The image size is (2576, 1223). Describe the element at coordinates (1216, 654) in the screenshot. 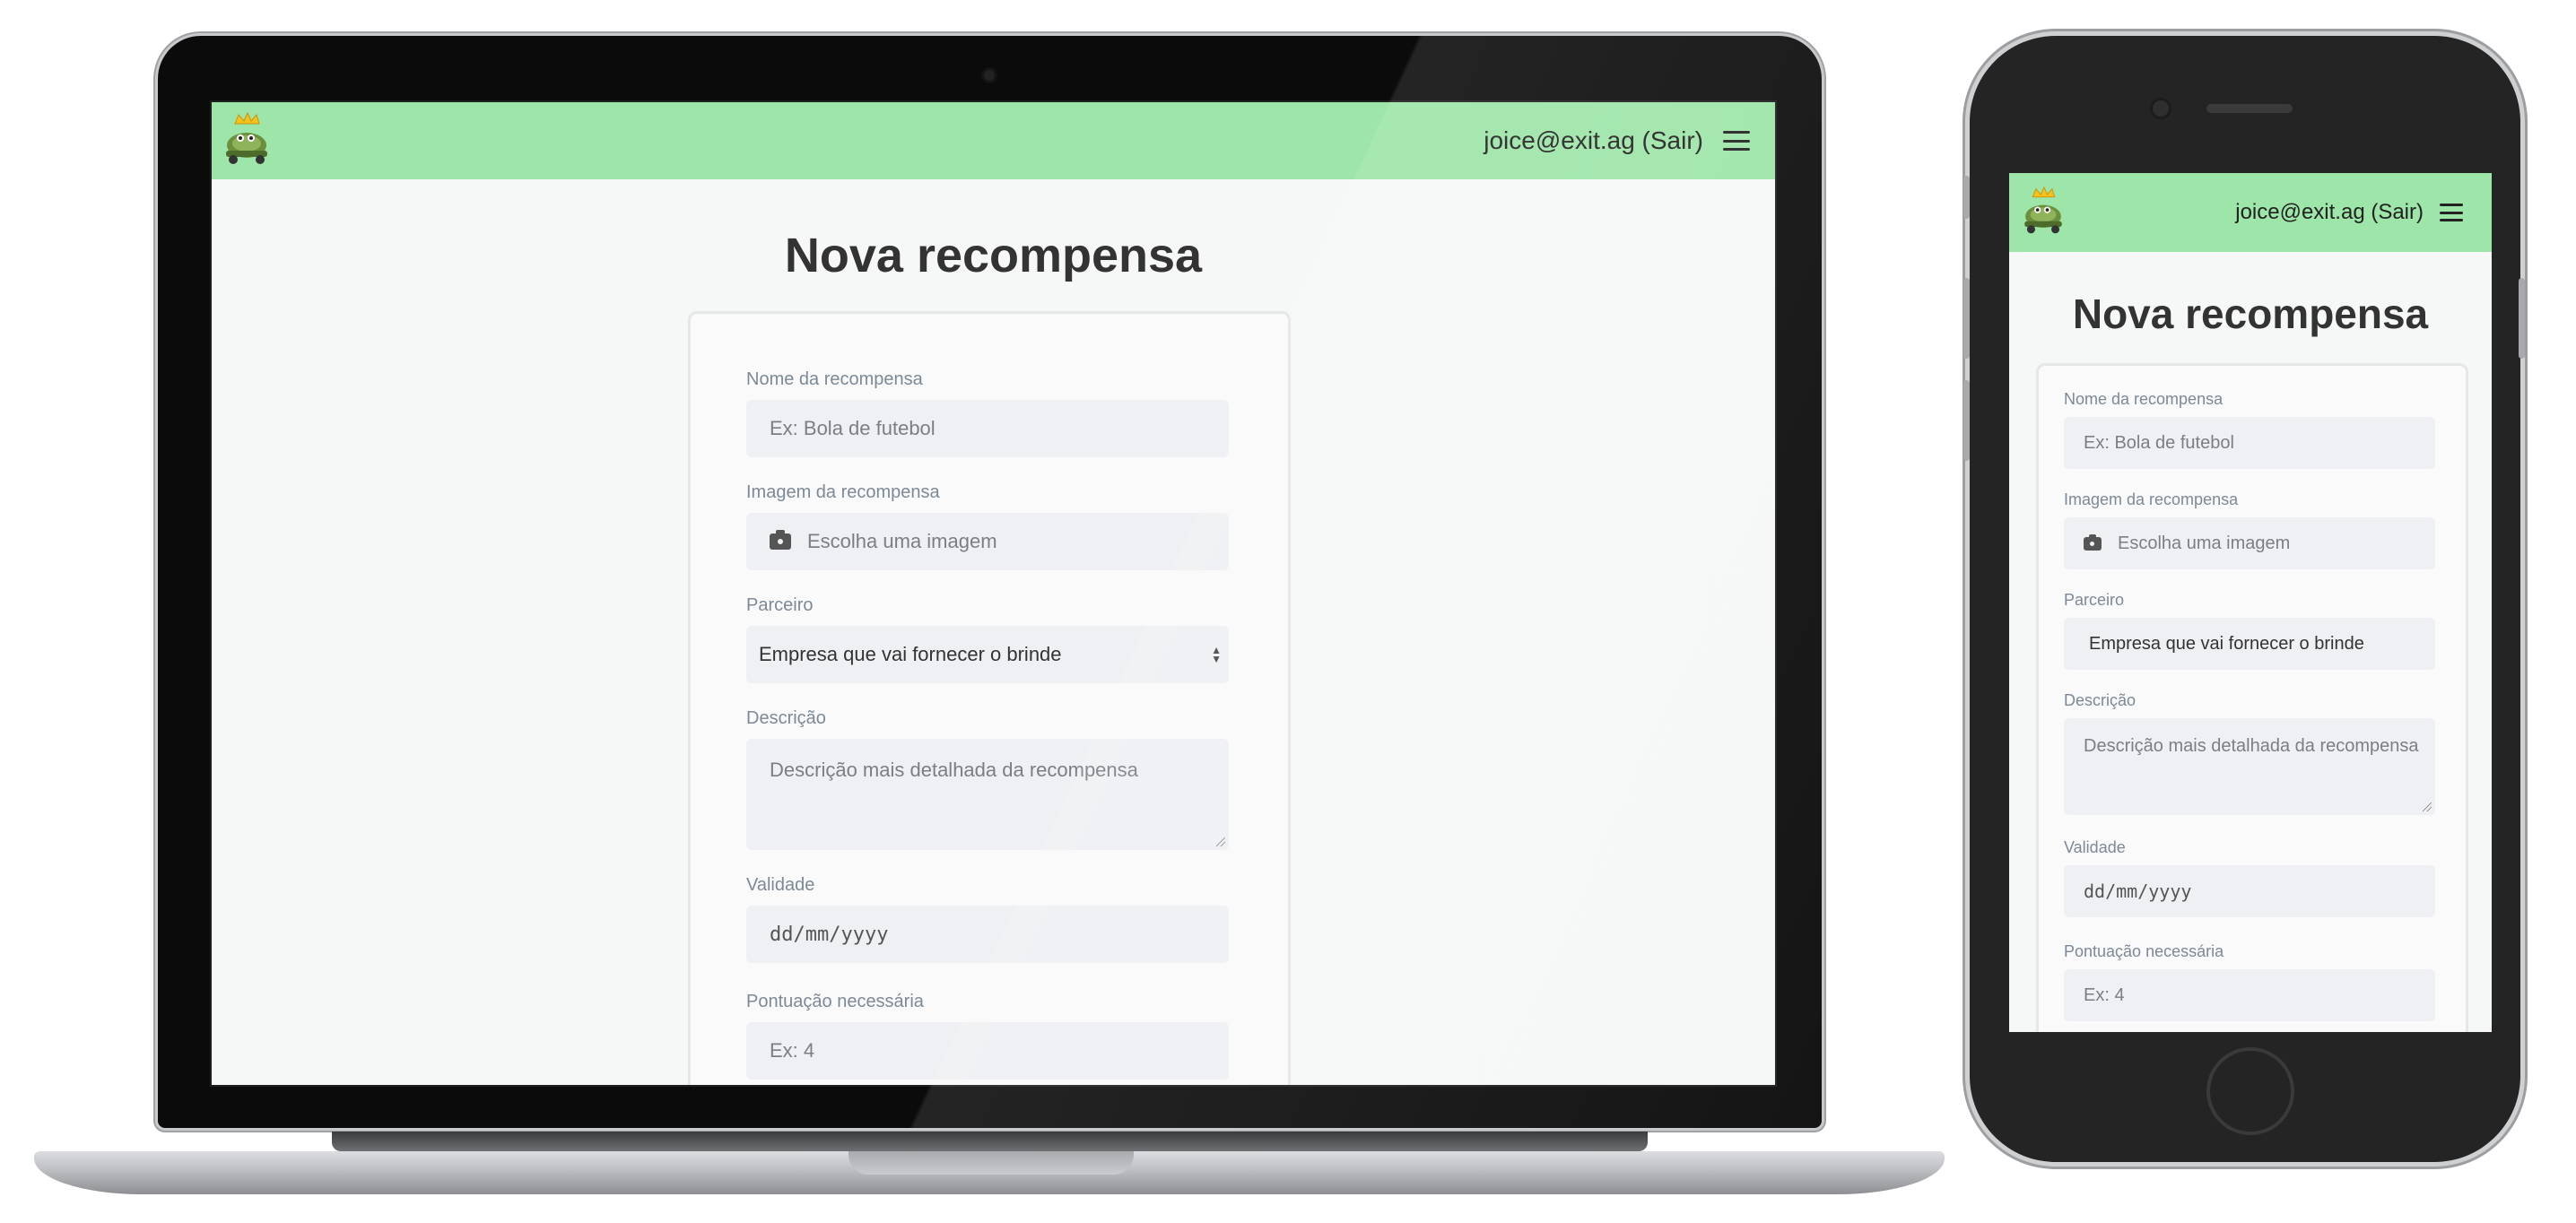

I see `select-arrows-icon: ▲ ▼` at that location.